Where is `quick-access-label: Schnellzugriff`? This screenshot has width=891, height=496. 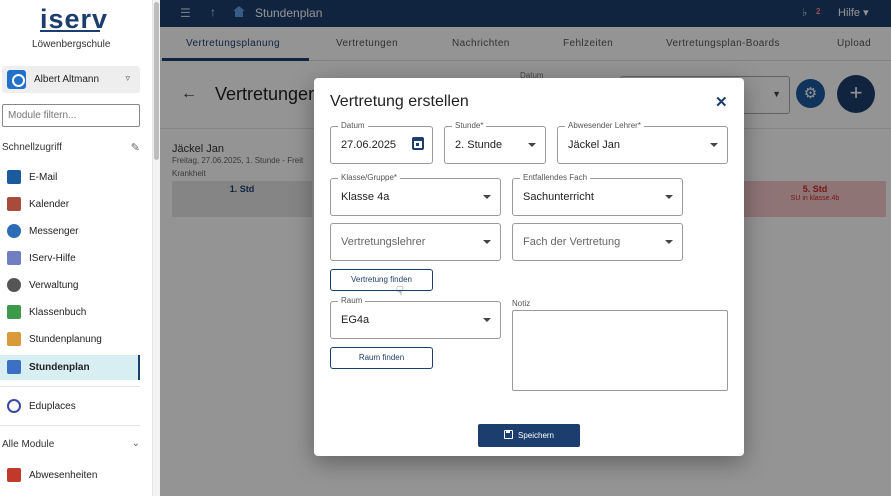 quick-access-label: Schnellzugriff is located at coordinates (32, 147).